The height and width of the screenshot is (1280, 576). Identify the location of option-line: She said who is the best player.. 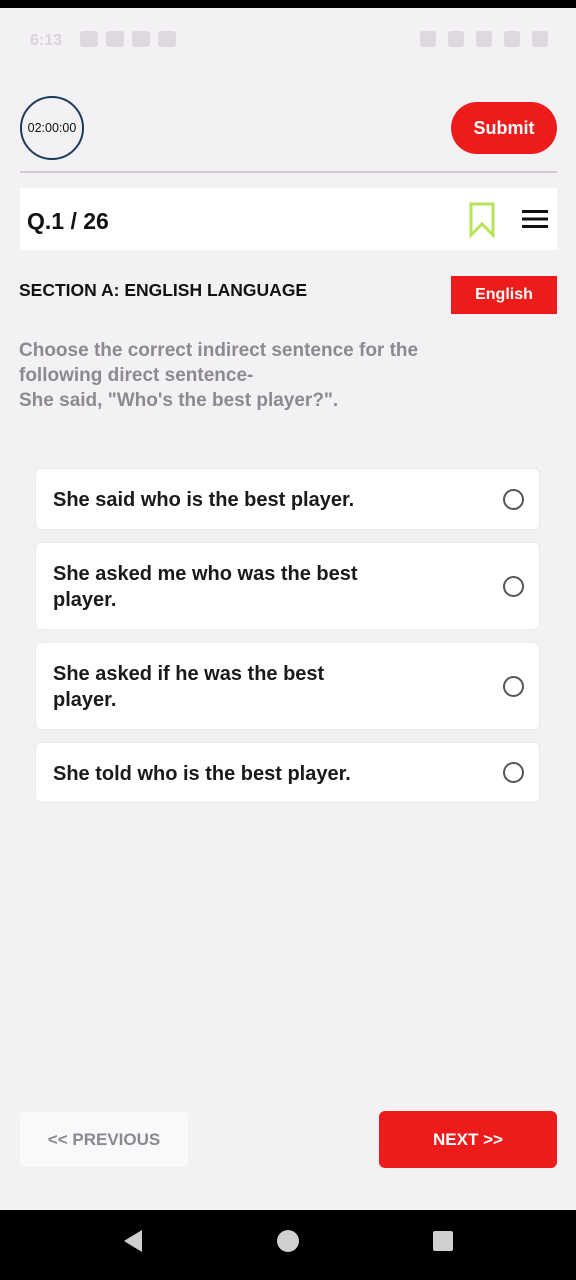
(204, 500).